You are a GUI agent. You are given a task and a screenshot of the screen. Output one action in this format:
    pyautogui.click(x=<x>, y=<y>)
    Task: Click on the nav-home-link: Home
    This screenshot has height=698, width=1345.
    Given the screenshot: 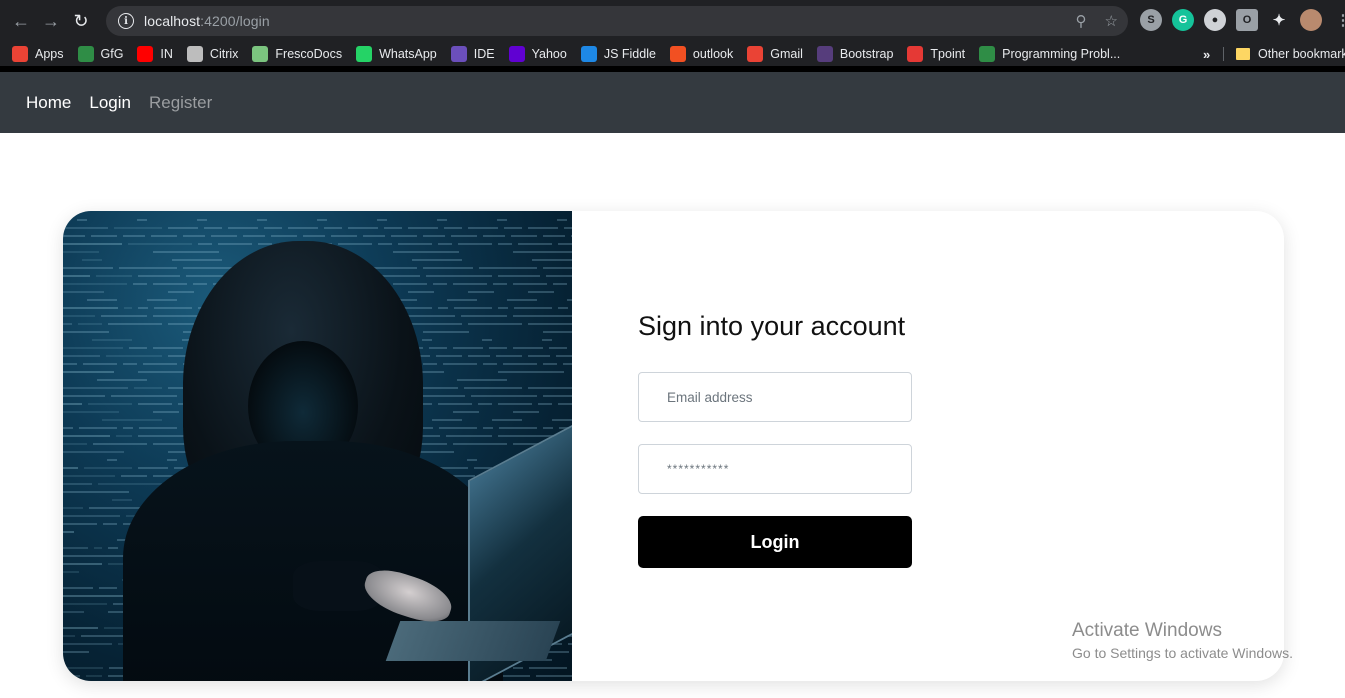 What is the action you would take?
    pyautogui.click(x=48, y=103)
    